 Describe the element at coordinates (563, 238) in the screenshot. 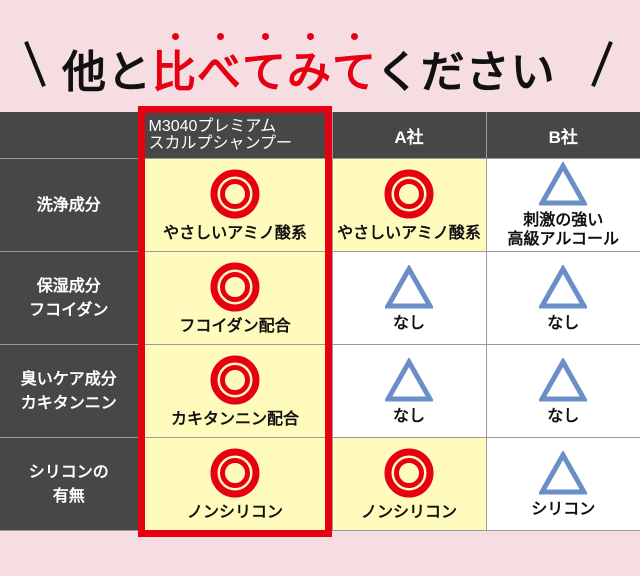

I see `cell-text: 高級アルコール` at that location.